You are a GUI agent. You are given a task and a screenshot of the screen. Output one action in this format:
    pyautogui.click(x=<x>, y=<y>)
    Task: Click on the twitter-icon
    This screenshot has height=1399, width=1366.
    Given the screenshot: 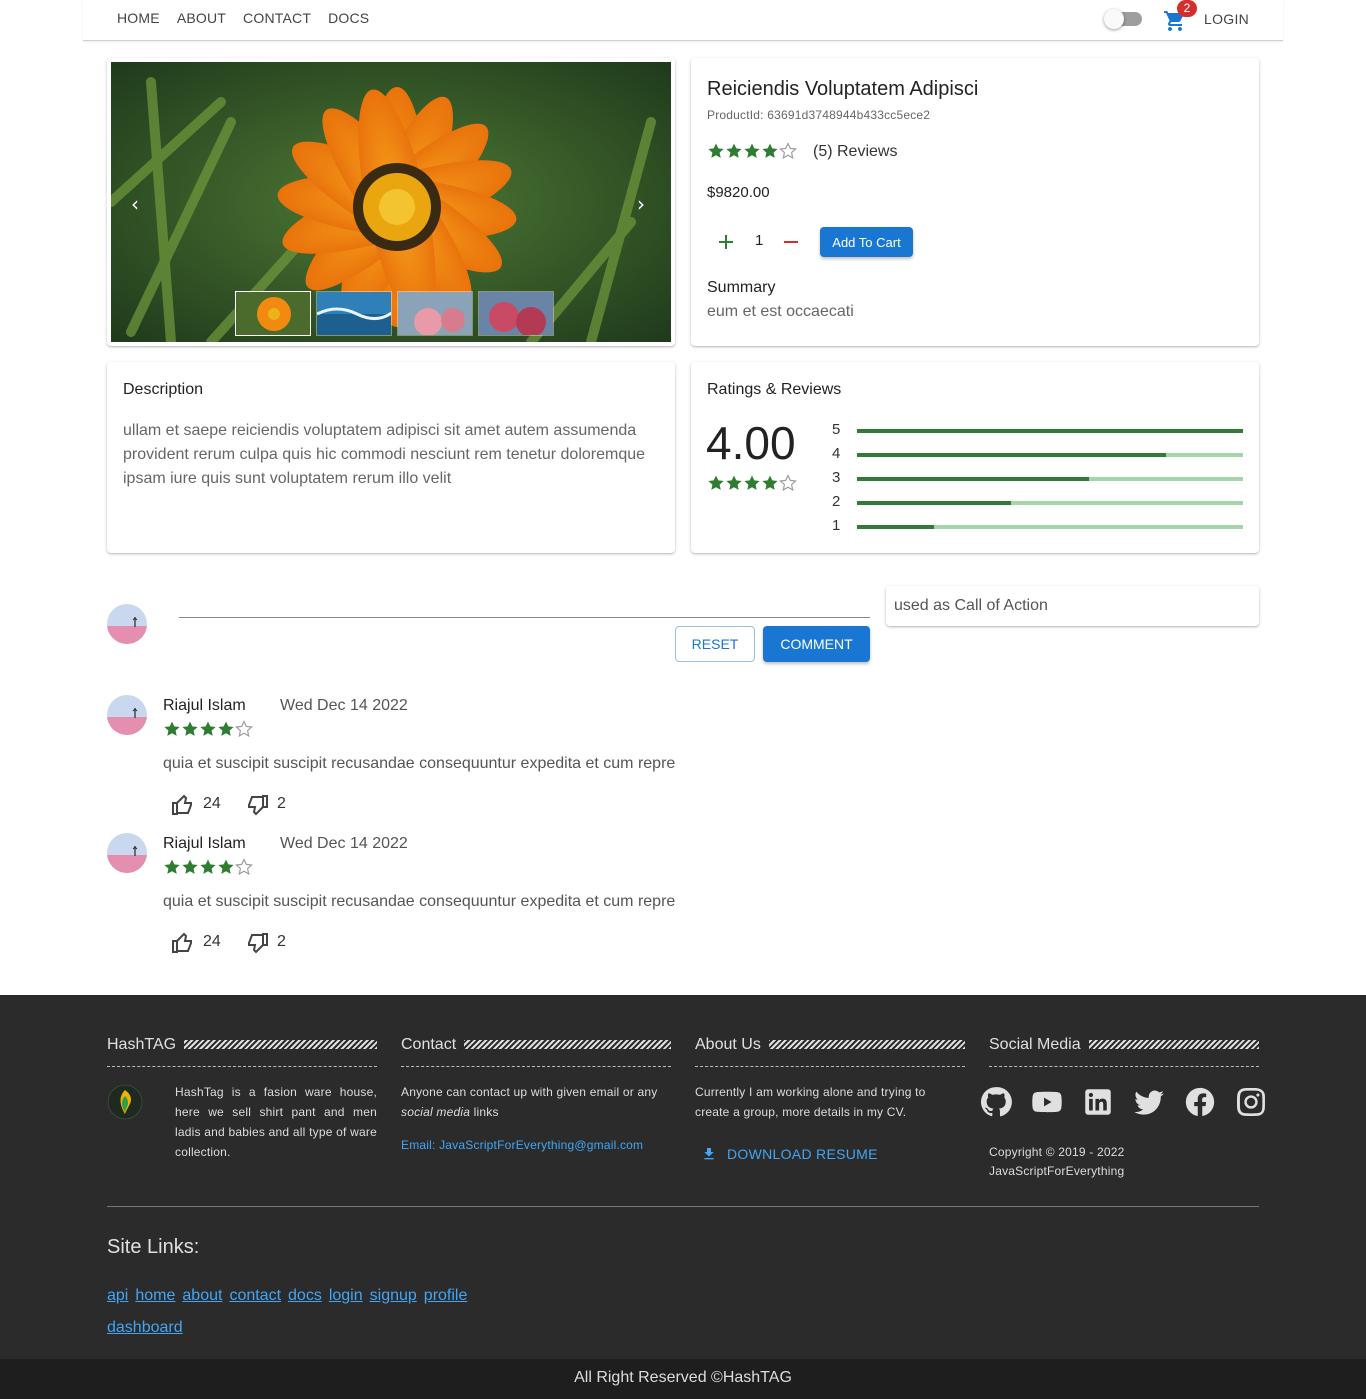 What is the action you would take?
    pyautogui.click(x=1149, y=1102)
    